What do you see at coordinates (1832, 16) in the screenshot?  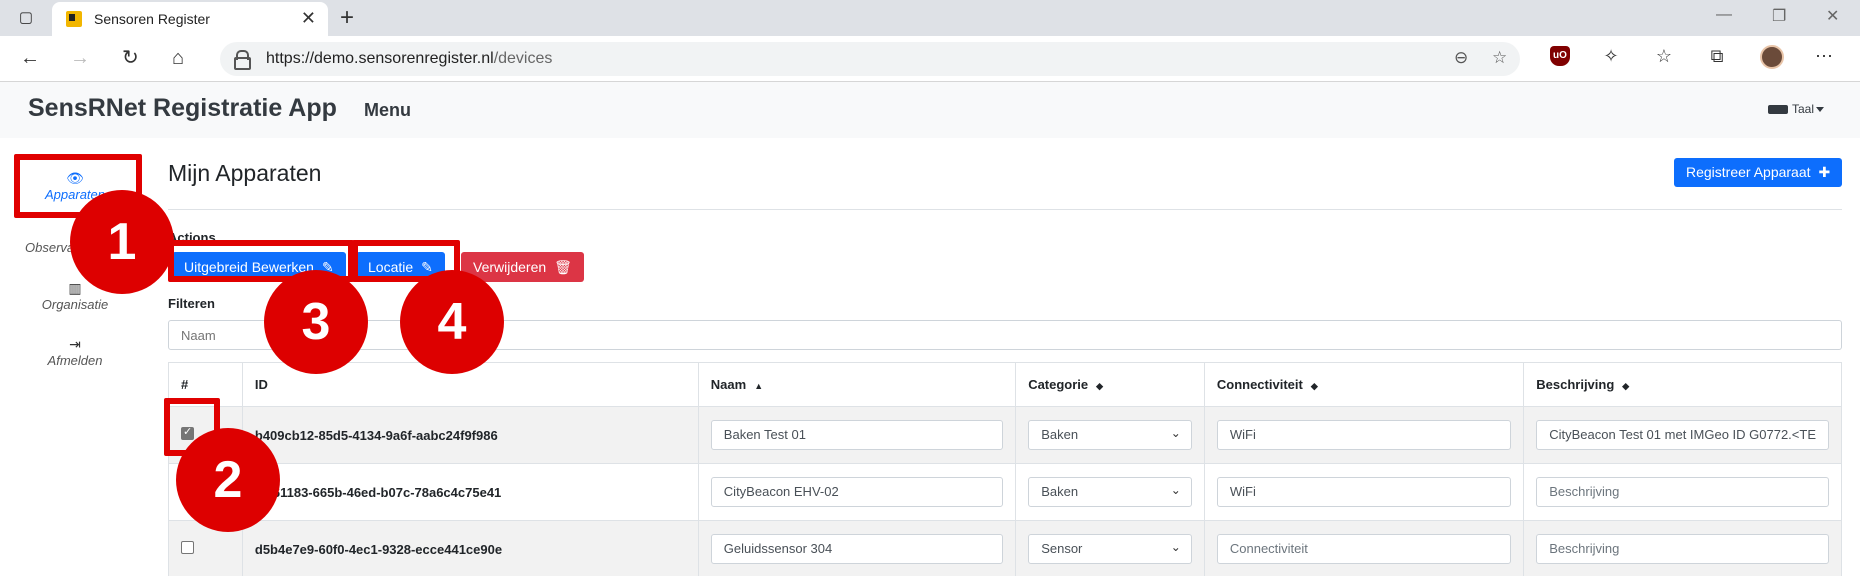 I see `close-window-icon: ✕` at bounding box center [1832, 16].